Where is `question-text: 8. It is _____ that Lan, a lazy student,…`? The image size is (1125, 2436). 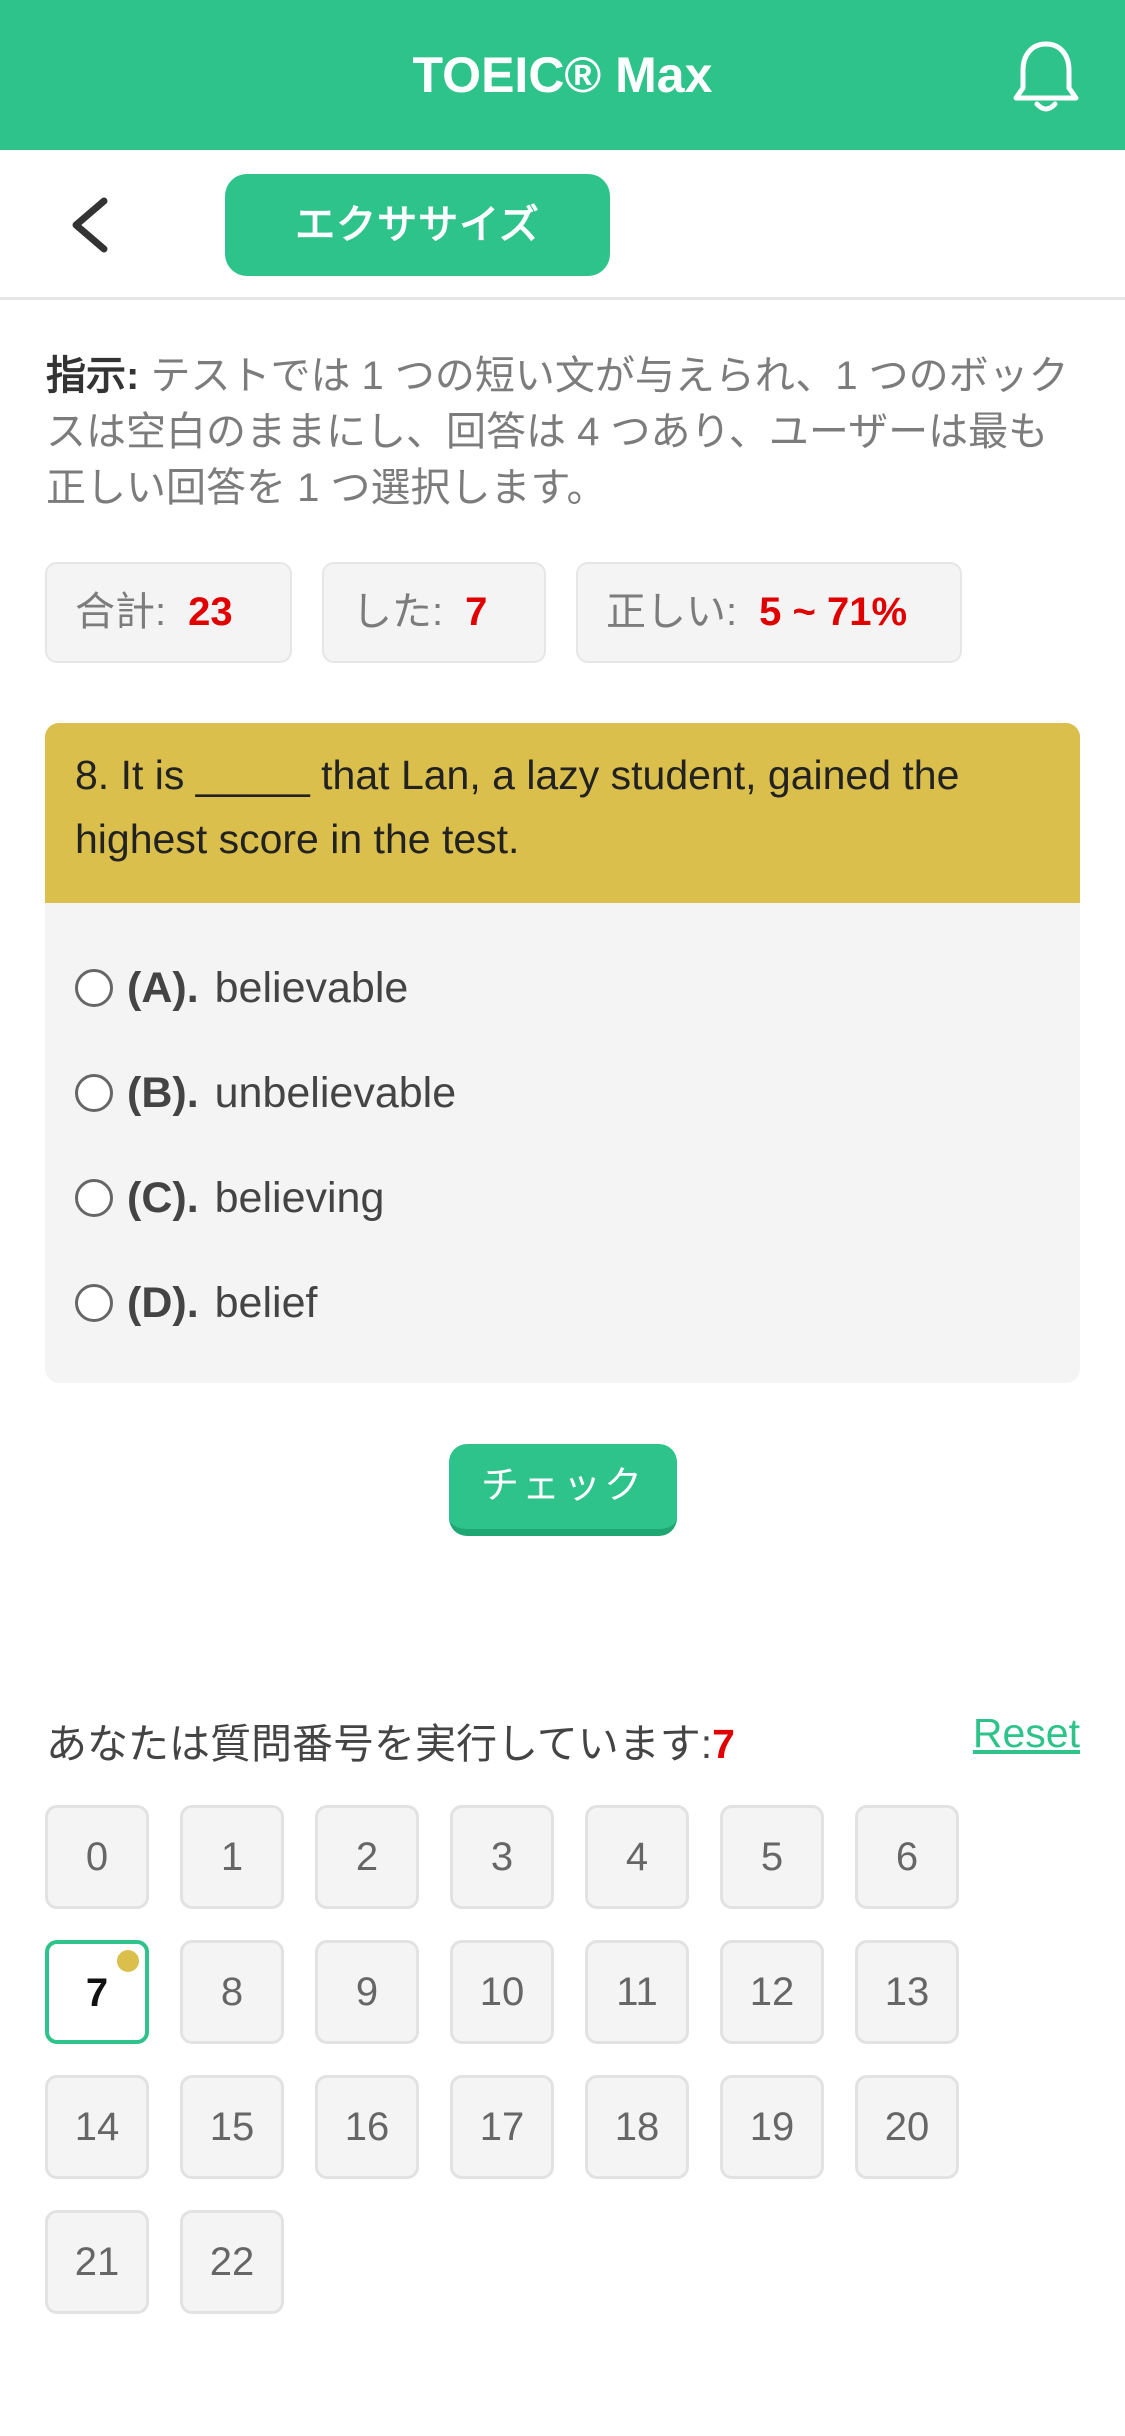 question-text: 8. It is _____ that Lan, a lazy student,… is located at coordinates (562, 813).